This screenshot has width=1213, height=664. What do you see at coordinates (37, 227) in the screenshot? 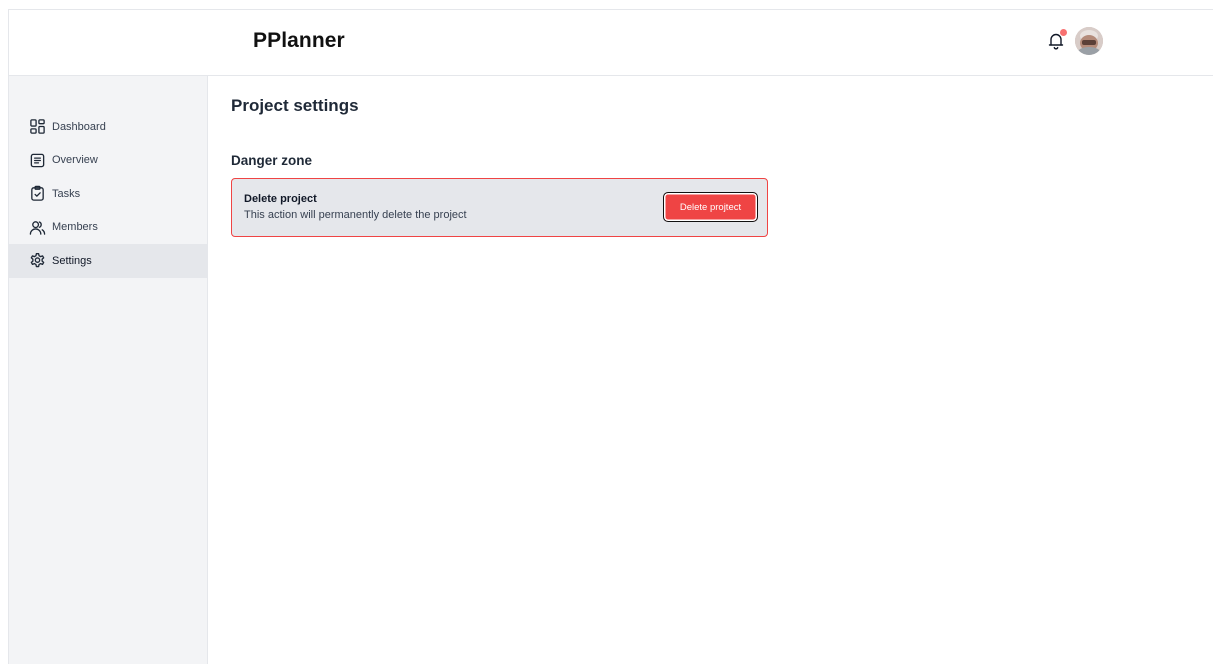
I see `members-icon` at bounding box center [37, 227].